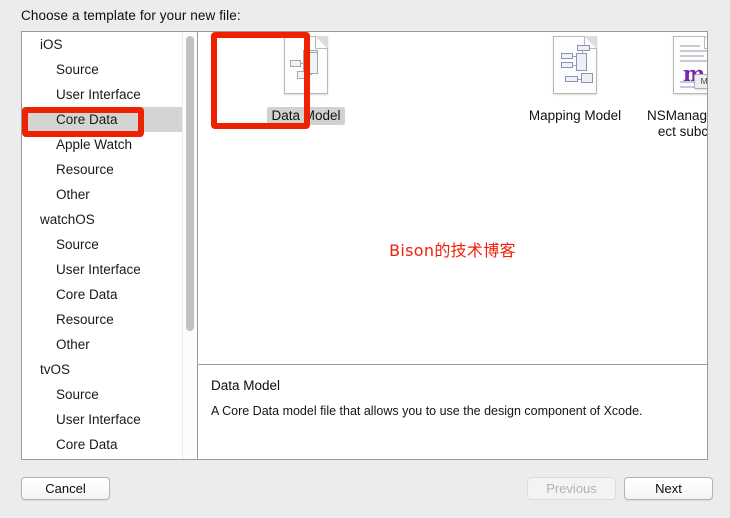 This screenshot has height=518, width=730. What do you see at coordinates (109, 219) in the screenshot?
I see `sidebar-item-watchos: watchOS` at bounding box center [109, 219].